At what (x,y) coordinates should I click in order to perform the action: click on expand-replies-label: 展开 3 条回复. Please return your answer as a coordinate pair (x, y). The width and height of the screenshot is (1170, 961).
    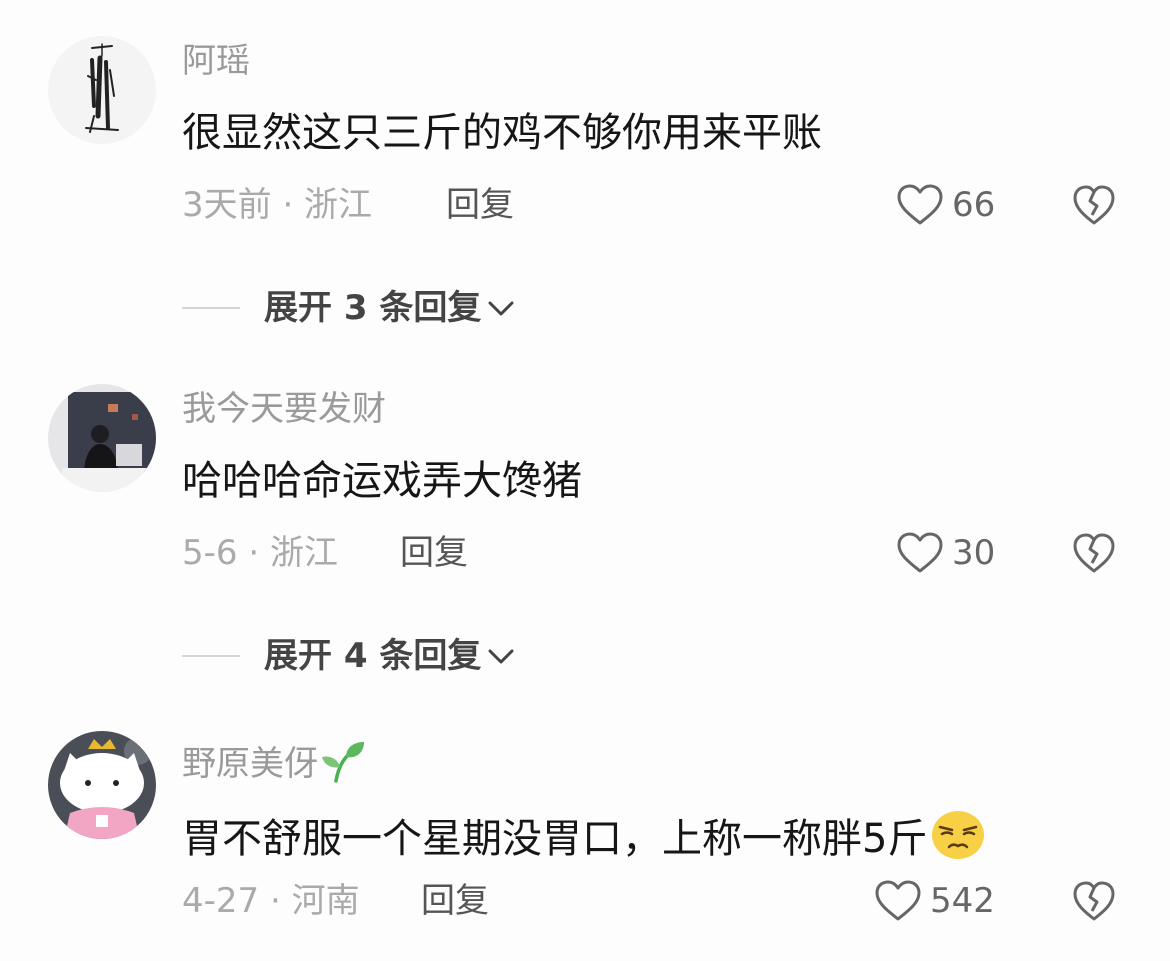
    Looking at the image, I should click on (373, 308).